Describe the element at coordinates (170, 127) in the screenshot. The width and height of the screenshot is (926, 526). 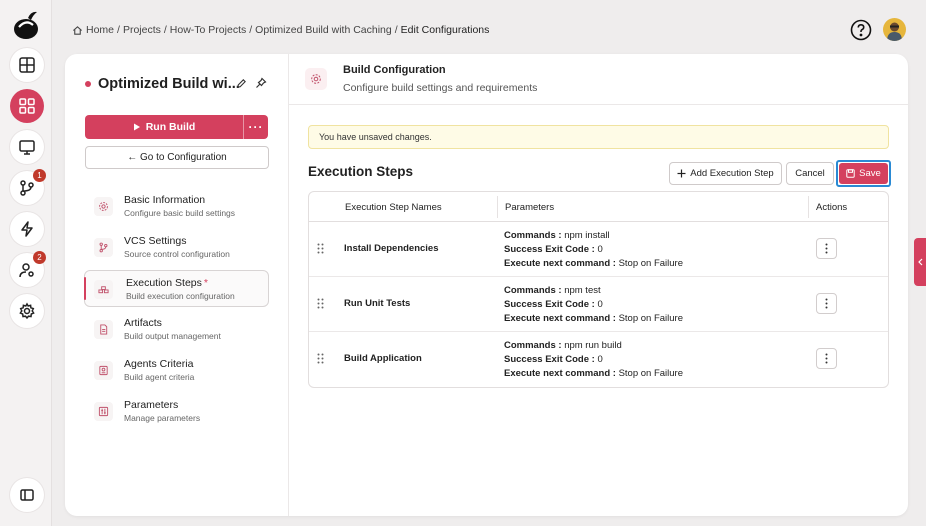
I see `run-build-label: Run Build` at that location.